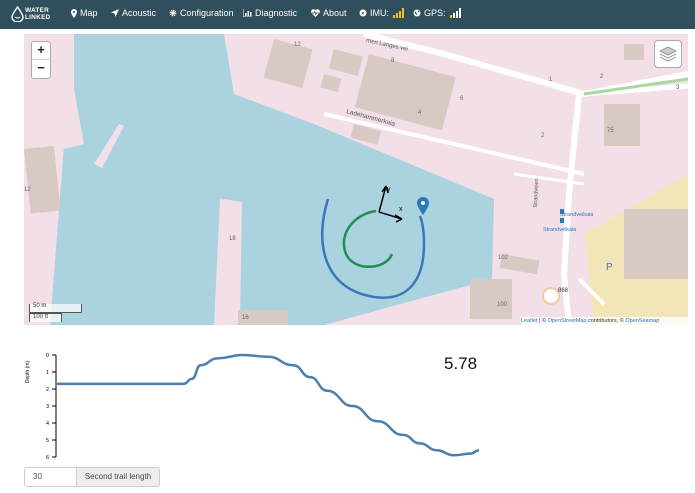 The width and height of the screenshot is (695, 493). What do you see at coordinates (55, 308) in the screenshot?
I see `scale-metric: 50 m` at bounding box center [55, 308].